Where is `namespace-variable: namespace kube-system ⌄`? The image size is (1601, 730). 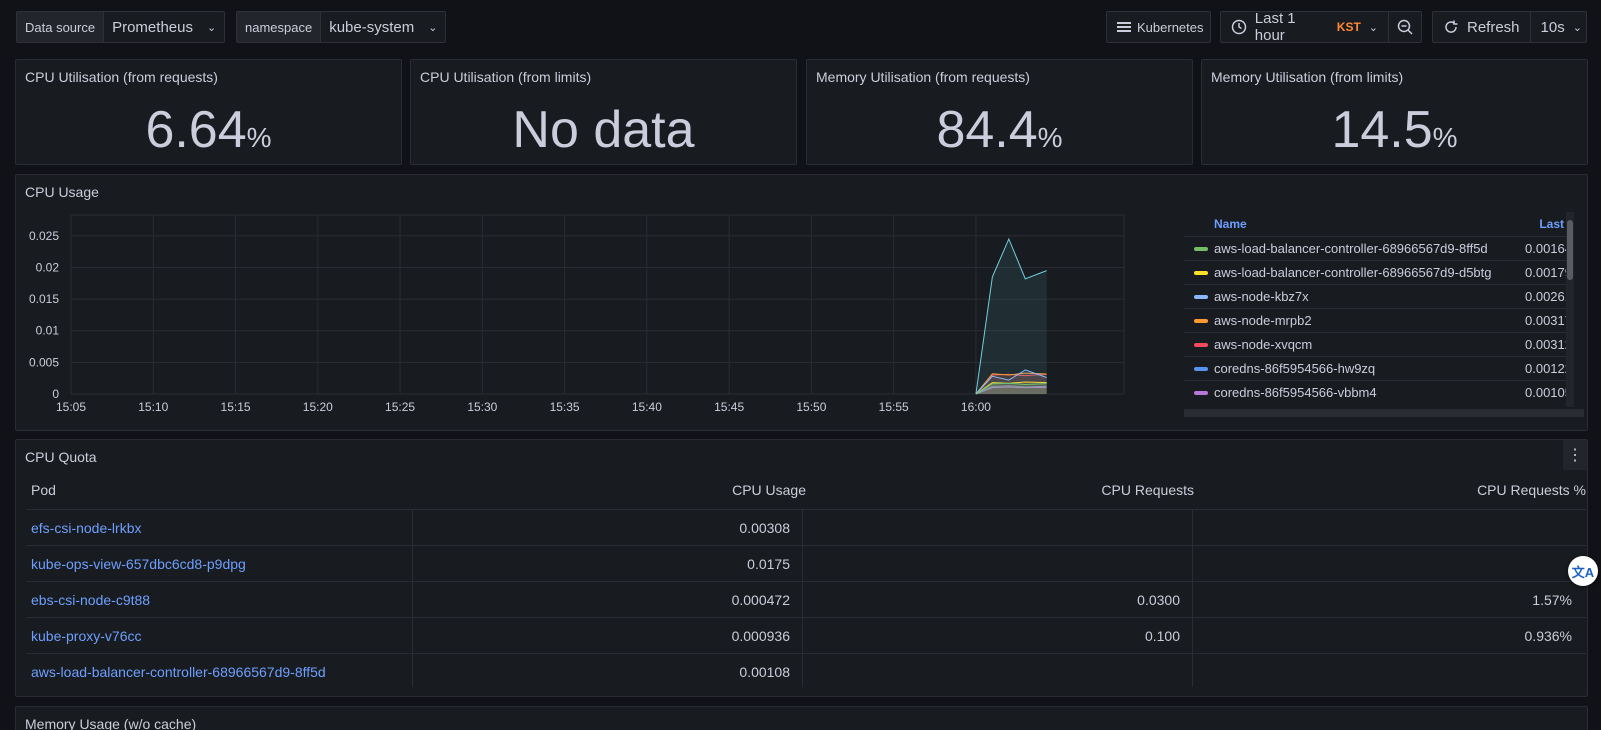
namespace-variable: namespace kube-system ⌄ is located at coordinates (341, 27).